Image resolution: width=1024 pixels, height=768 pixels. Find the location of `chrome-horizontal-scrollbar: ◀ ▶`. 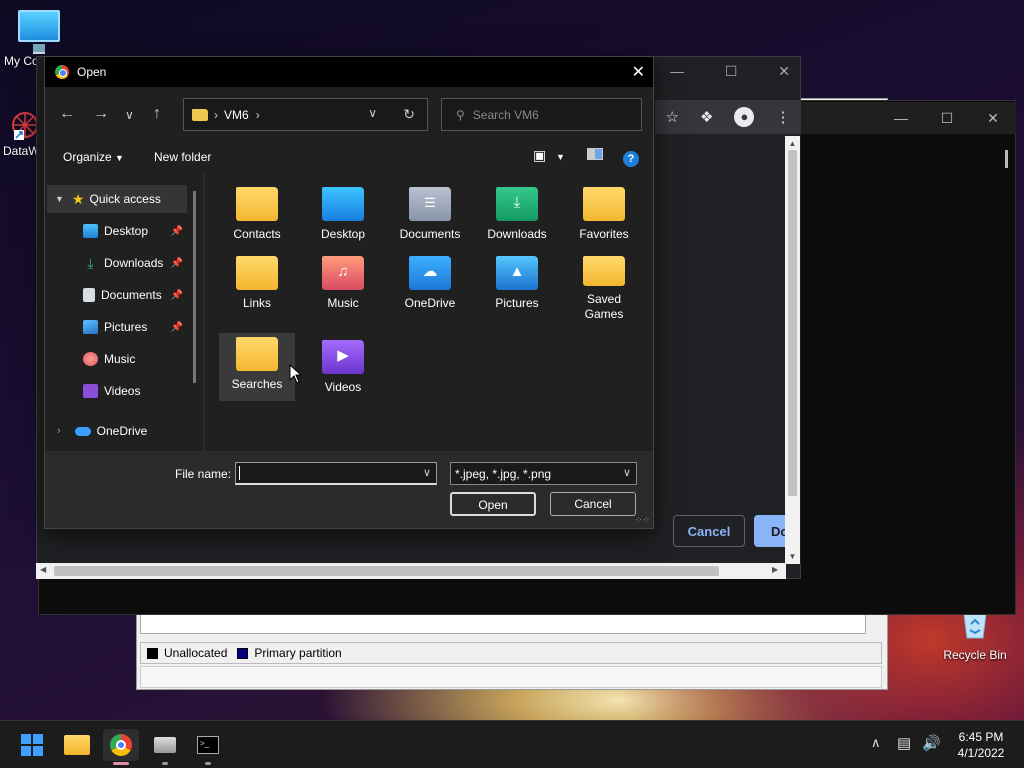

chrome-horizontal-scrollbar: ◀ ▶ is located at coordinates (411, 571).